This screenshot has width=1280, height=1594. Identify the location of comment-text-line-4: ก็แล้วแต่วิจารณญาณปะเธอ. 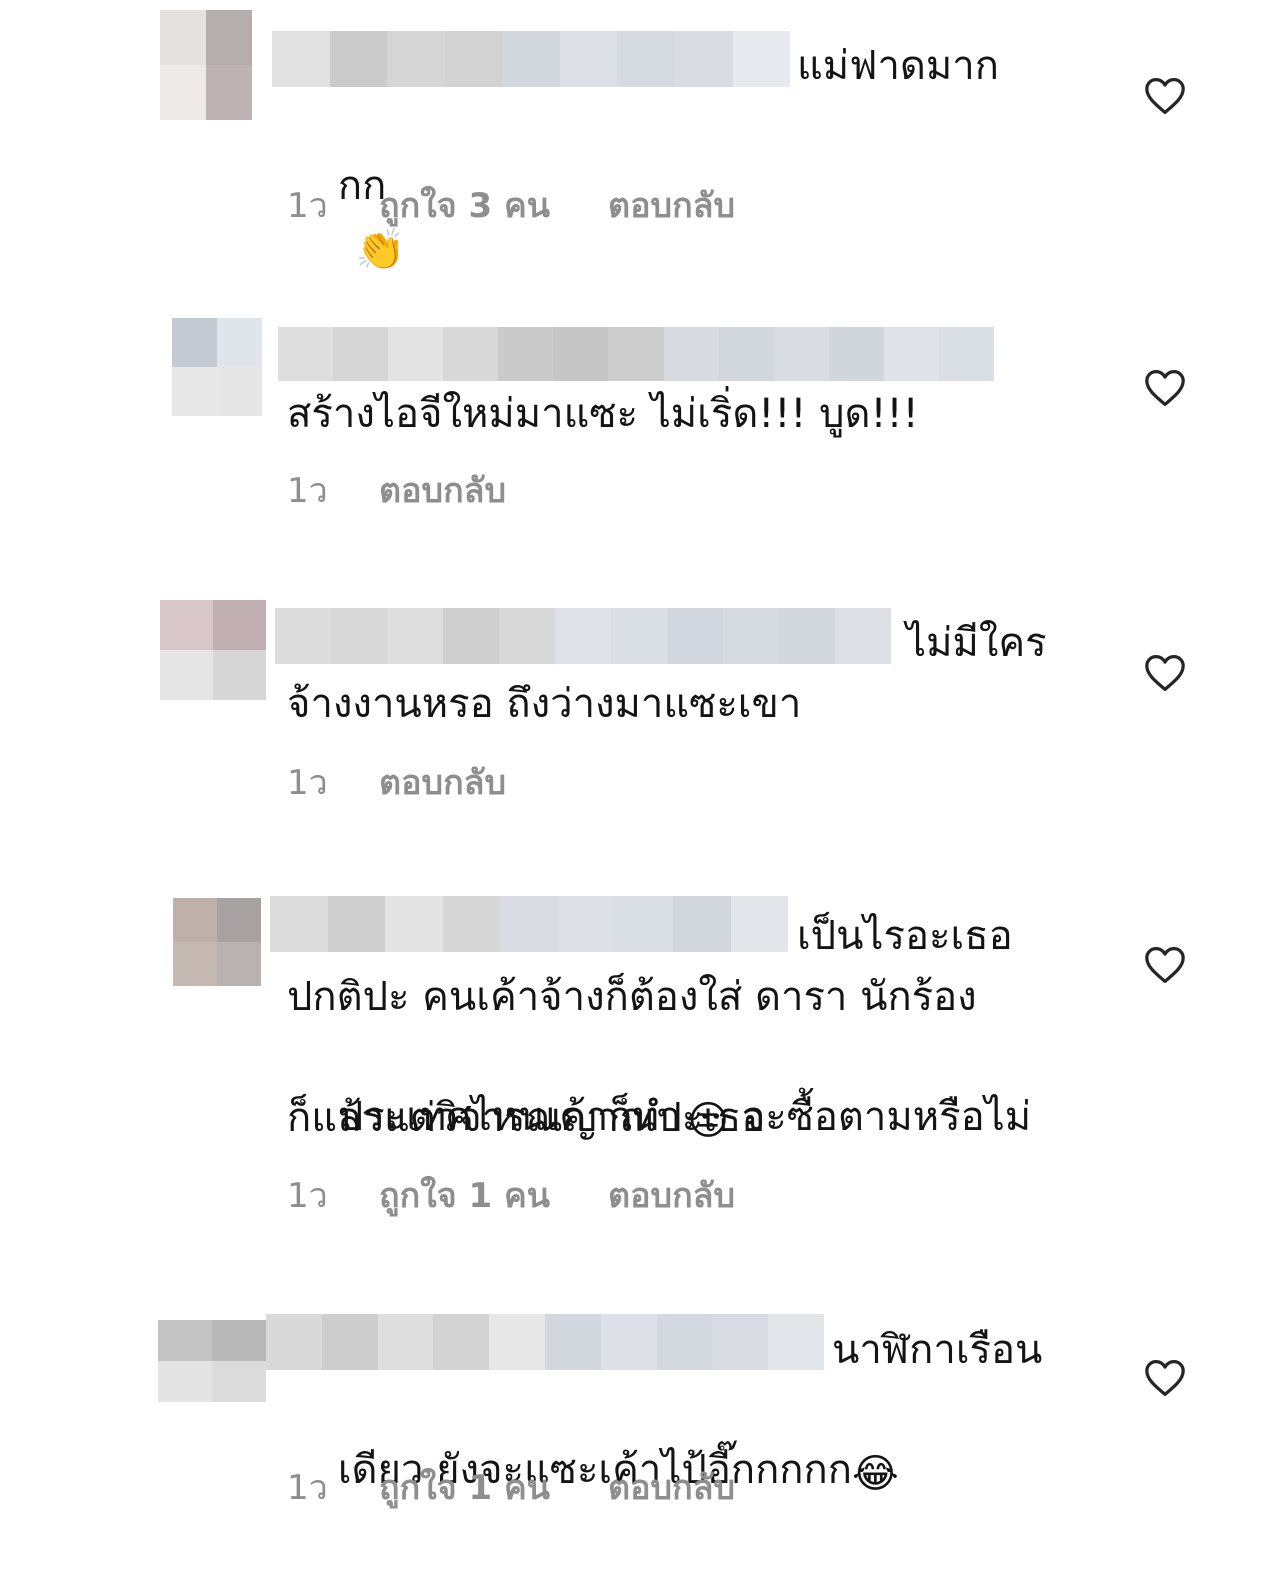
(526, 1118).